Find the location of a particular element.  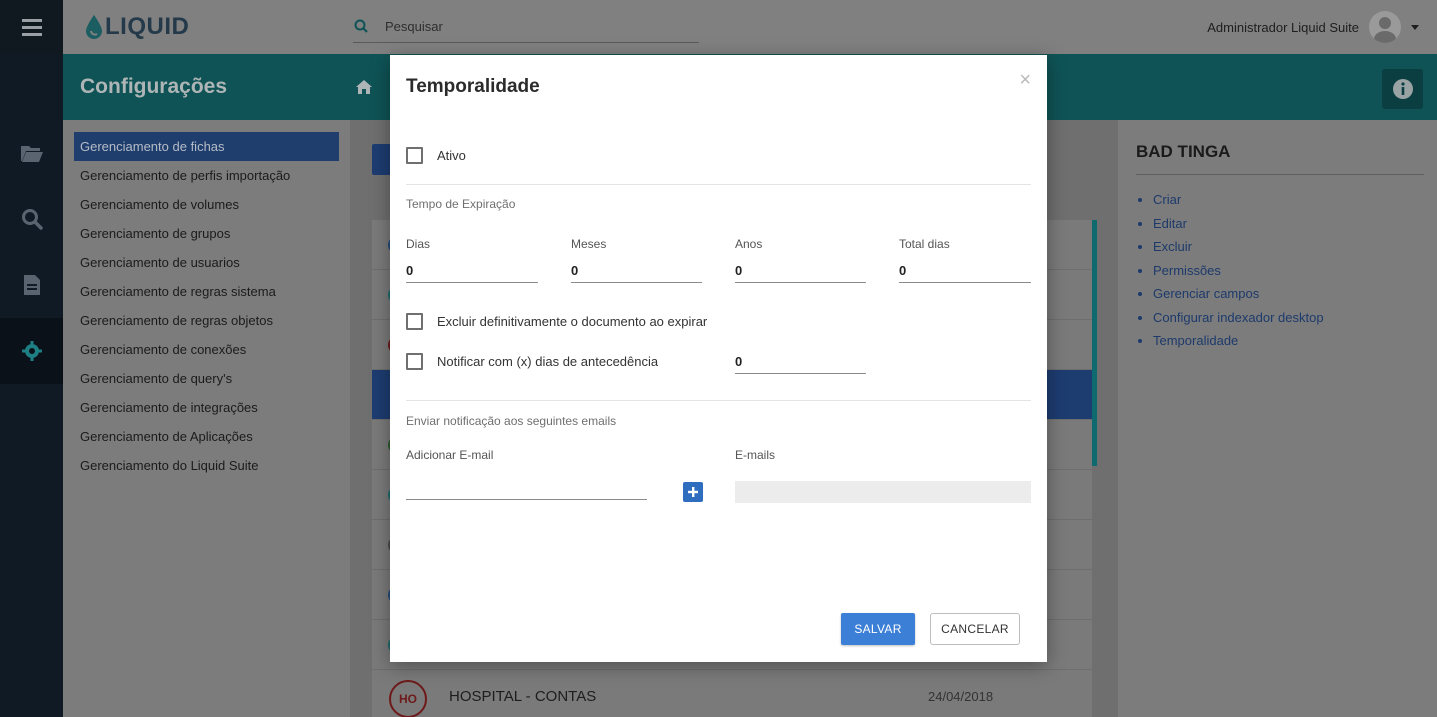

avatar is located at coordinates (1385, 27).